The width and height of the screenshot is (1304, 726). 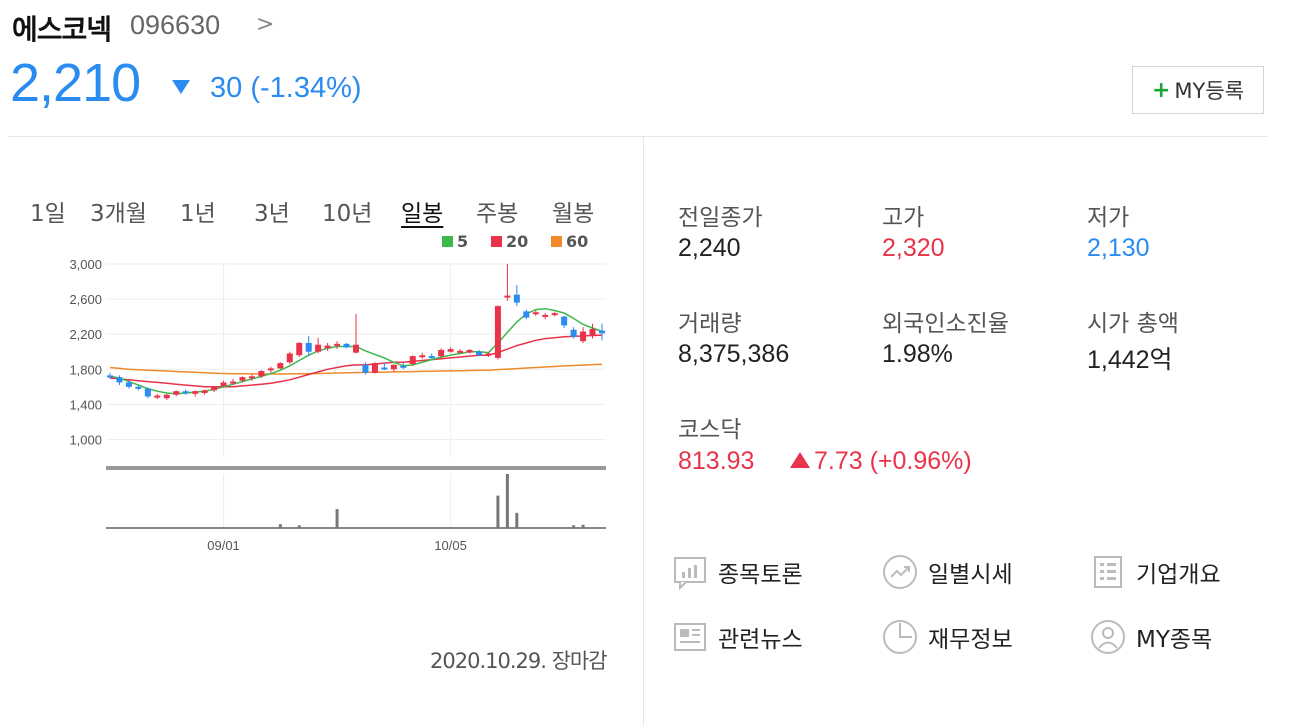 What do you see at coordinates (48, 211) in the screenshot?
I see `tab-1-day: 1일` at bounding box center [48, 211].